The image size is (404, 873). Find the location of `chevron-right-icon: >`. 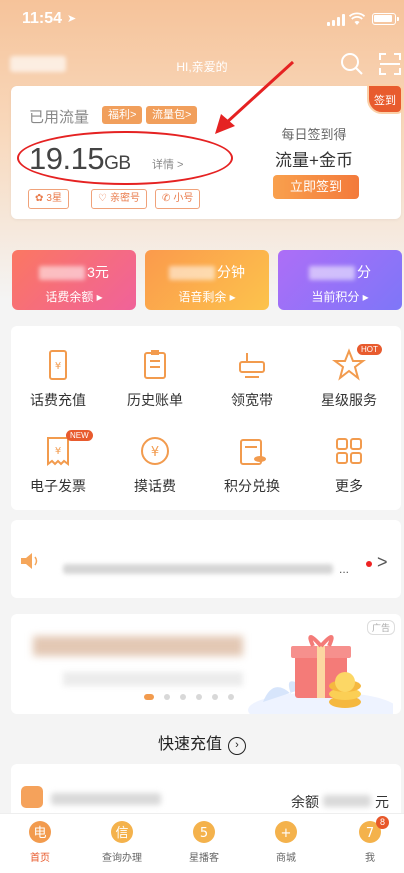

chevron-right-icon: > is located at coordinates (382, 562).